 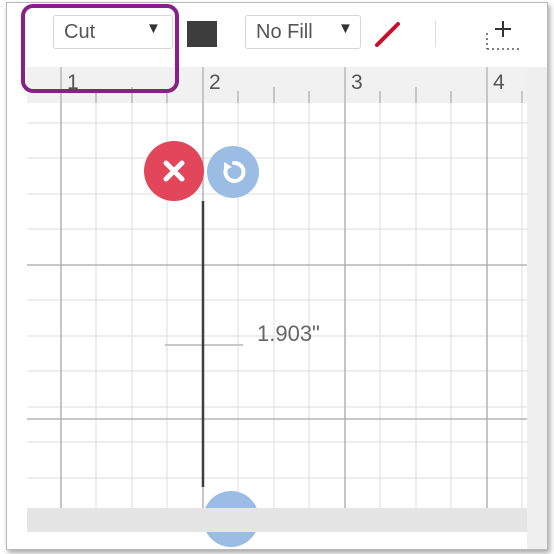 I want to click on ruler-mark: 4, so click(x=499, y=82).